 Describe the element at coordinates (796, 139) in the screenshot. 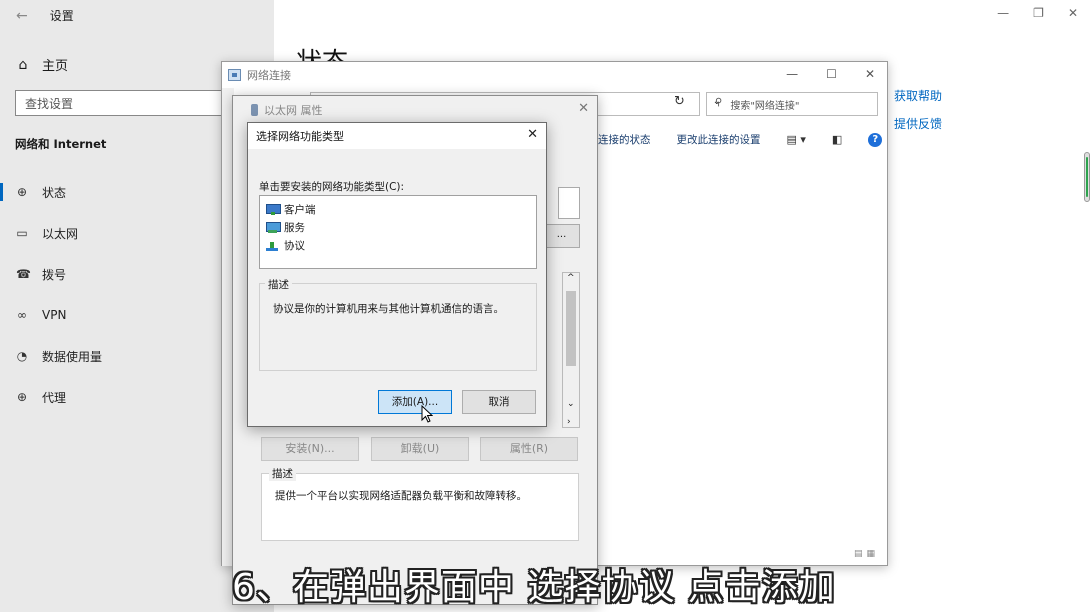

I see `view-options-icon: ▤ ▾` at that location.